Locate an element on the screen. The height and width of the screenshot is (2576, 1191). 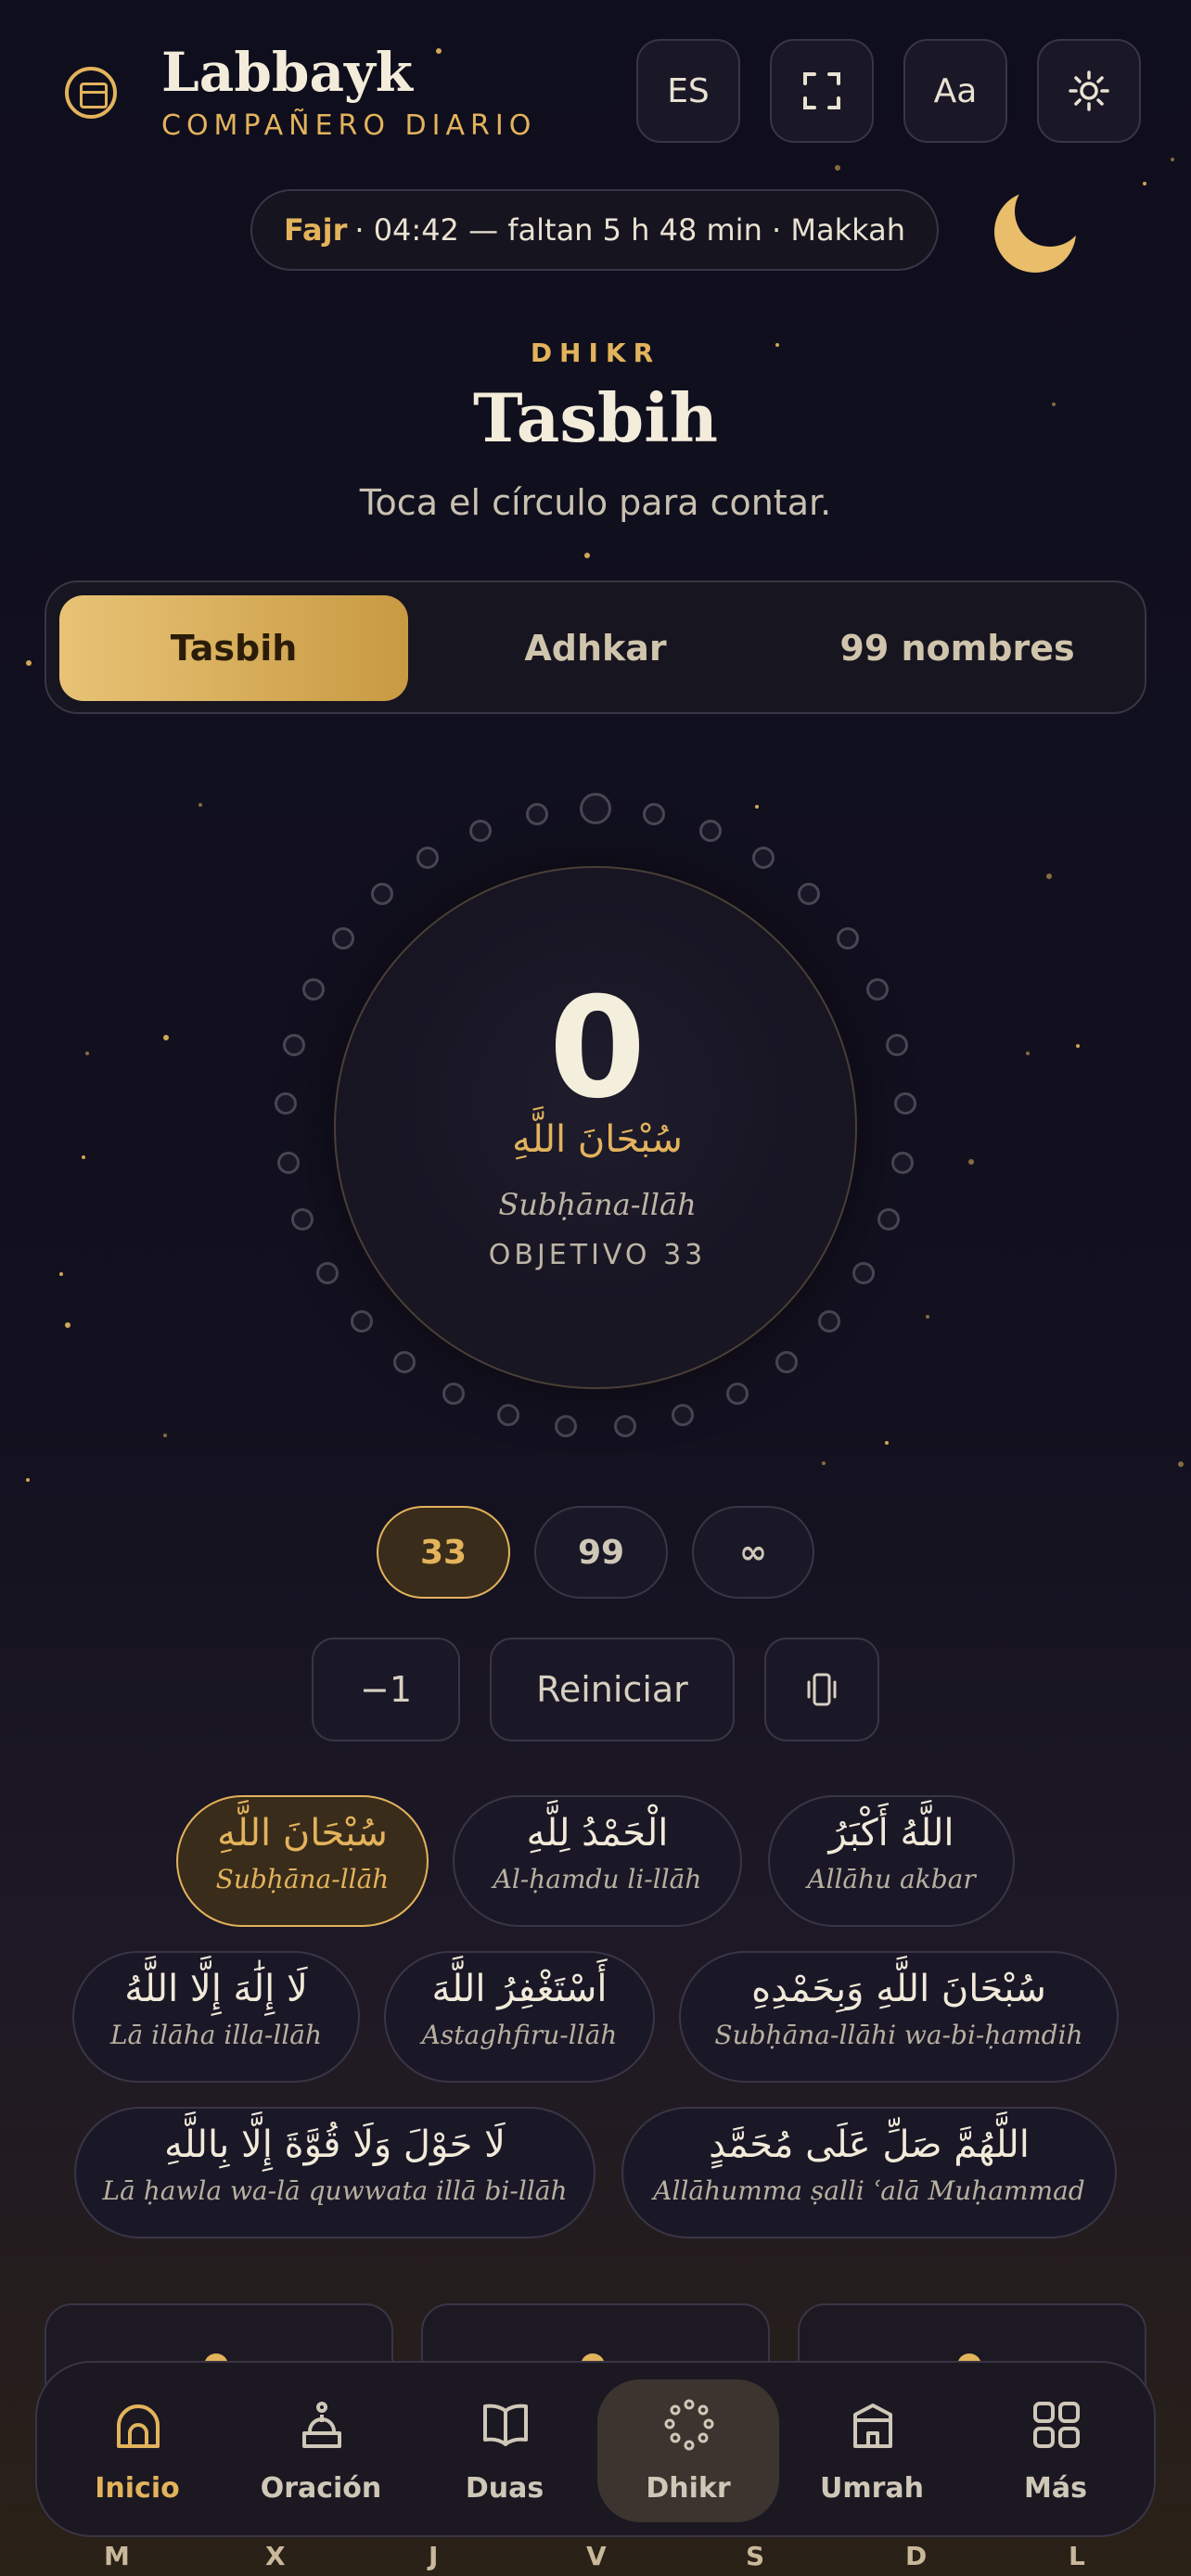
theme-button is located at coordinates (1089, 91).